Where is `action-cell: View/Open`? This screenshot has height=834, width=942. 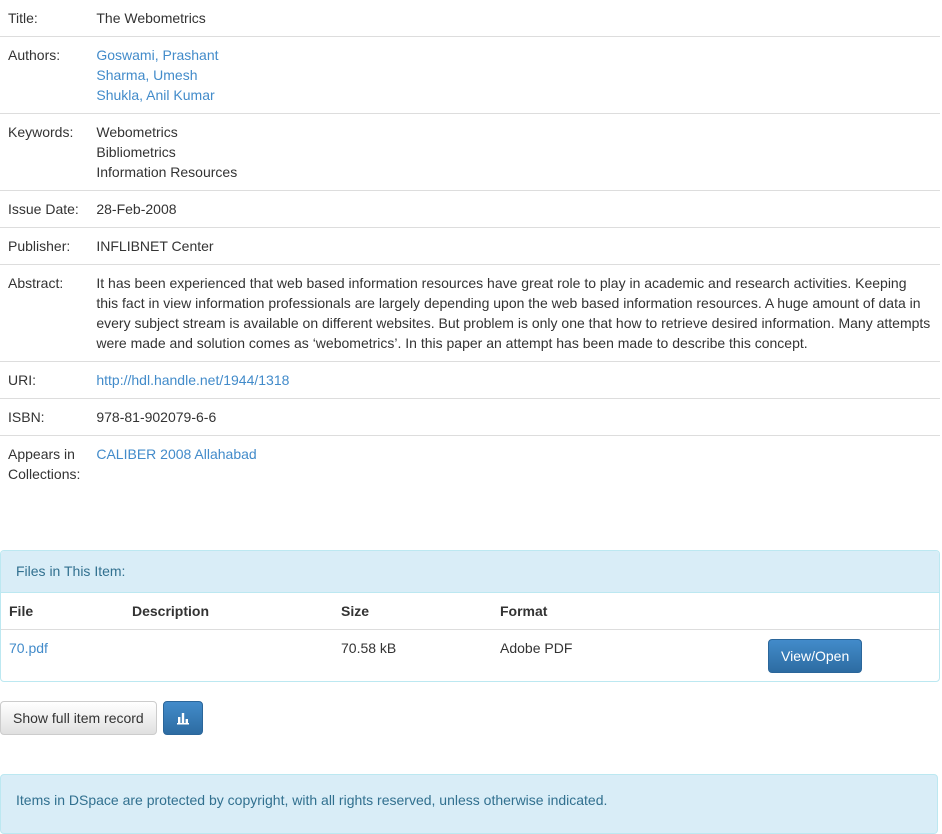 action-cell: View/Open is located at coordinates (849, 656).